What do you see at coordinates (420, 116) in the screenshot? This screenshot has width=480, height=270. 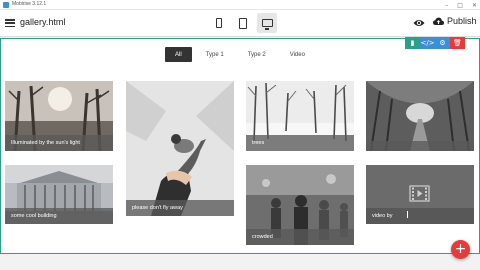 I see `gallery-item` at bounding box center [420, 116].